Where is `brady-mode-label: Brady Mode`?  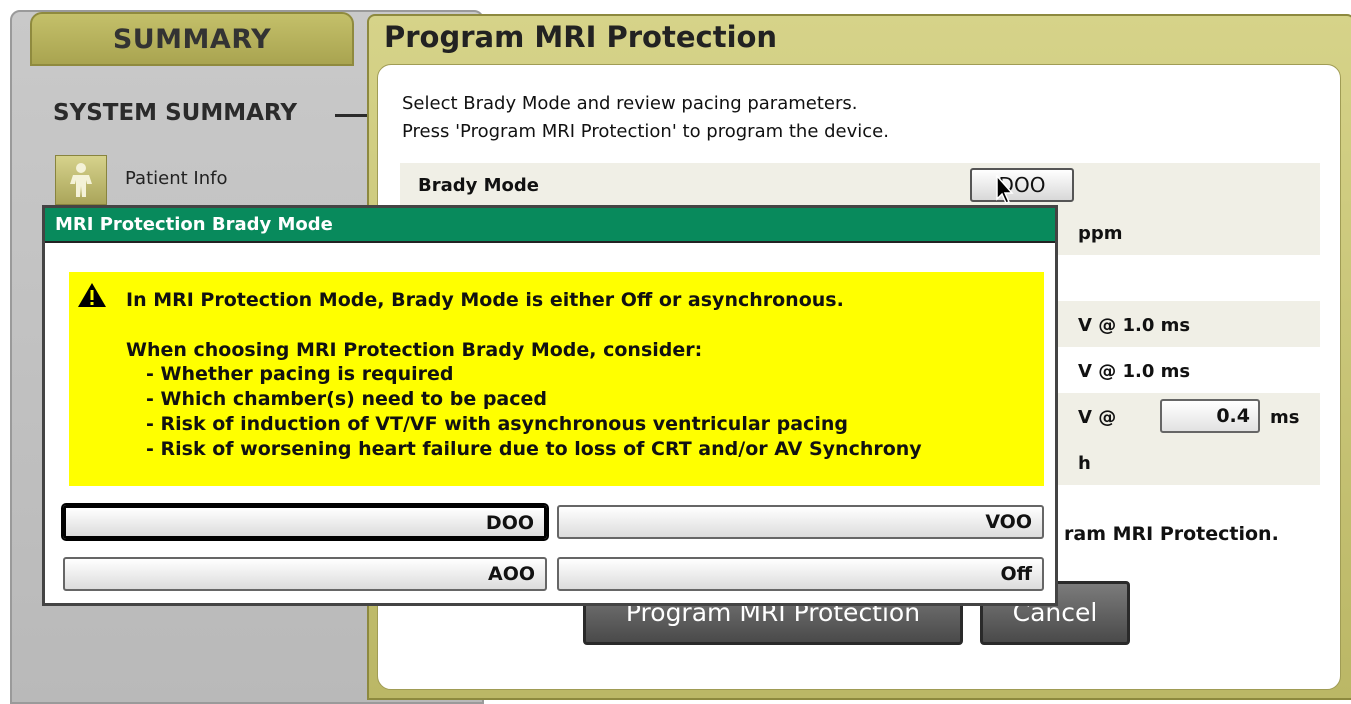 brady-mode-label: Brady Mode is located at coordinates (478, 185).